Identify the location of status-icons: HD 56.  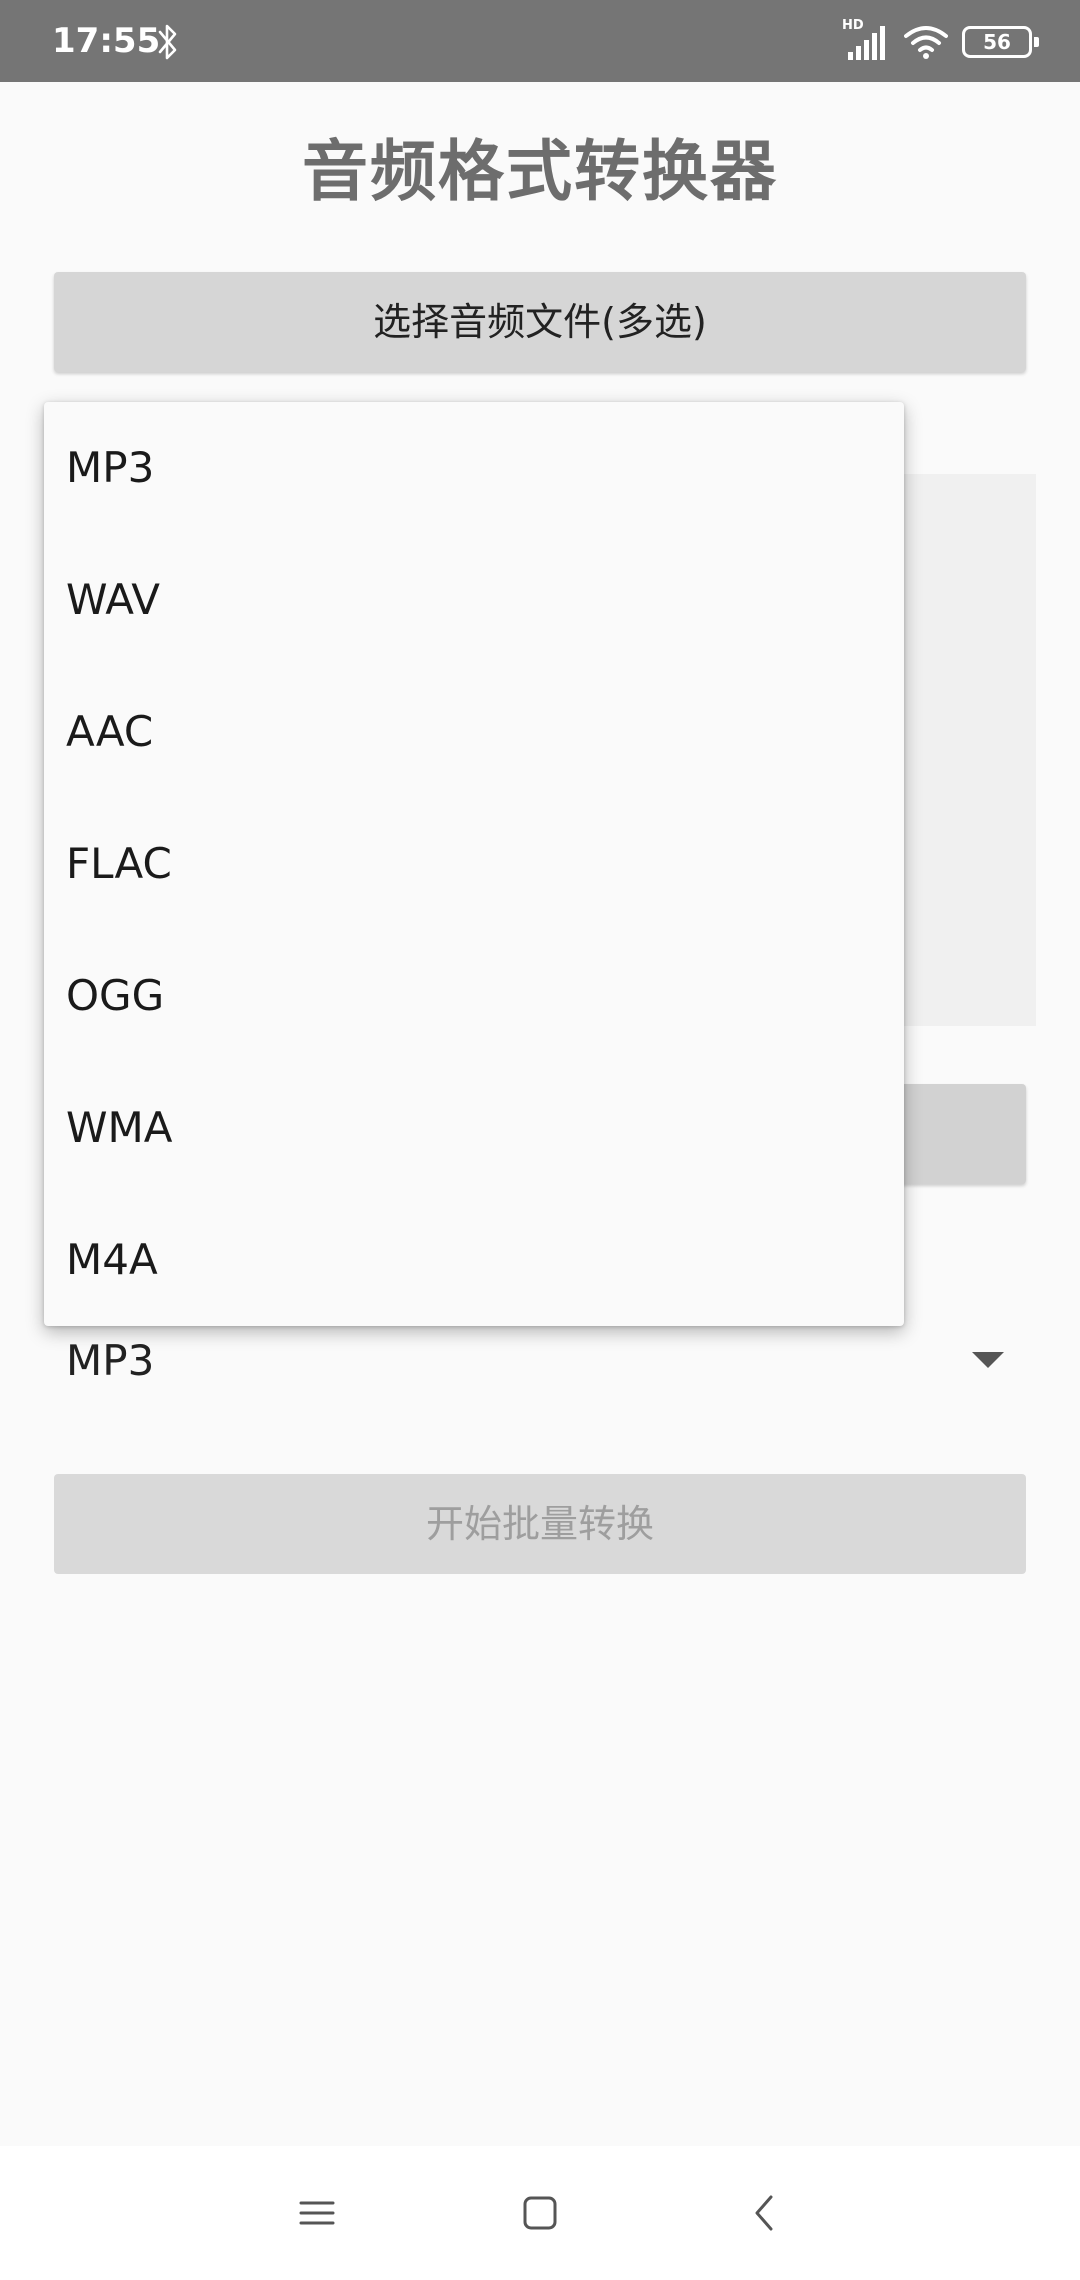
(940, 40).